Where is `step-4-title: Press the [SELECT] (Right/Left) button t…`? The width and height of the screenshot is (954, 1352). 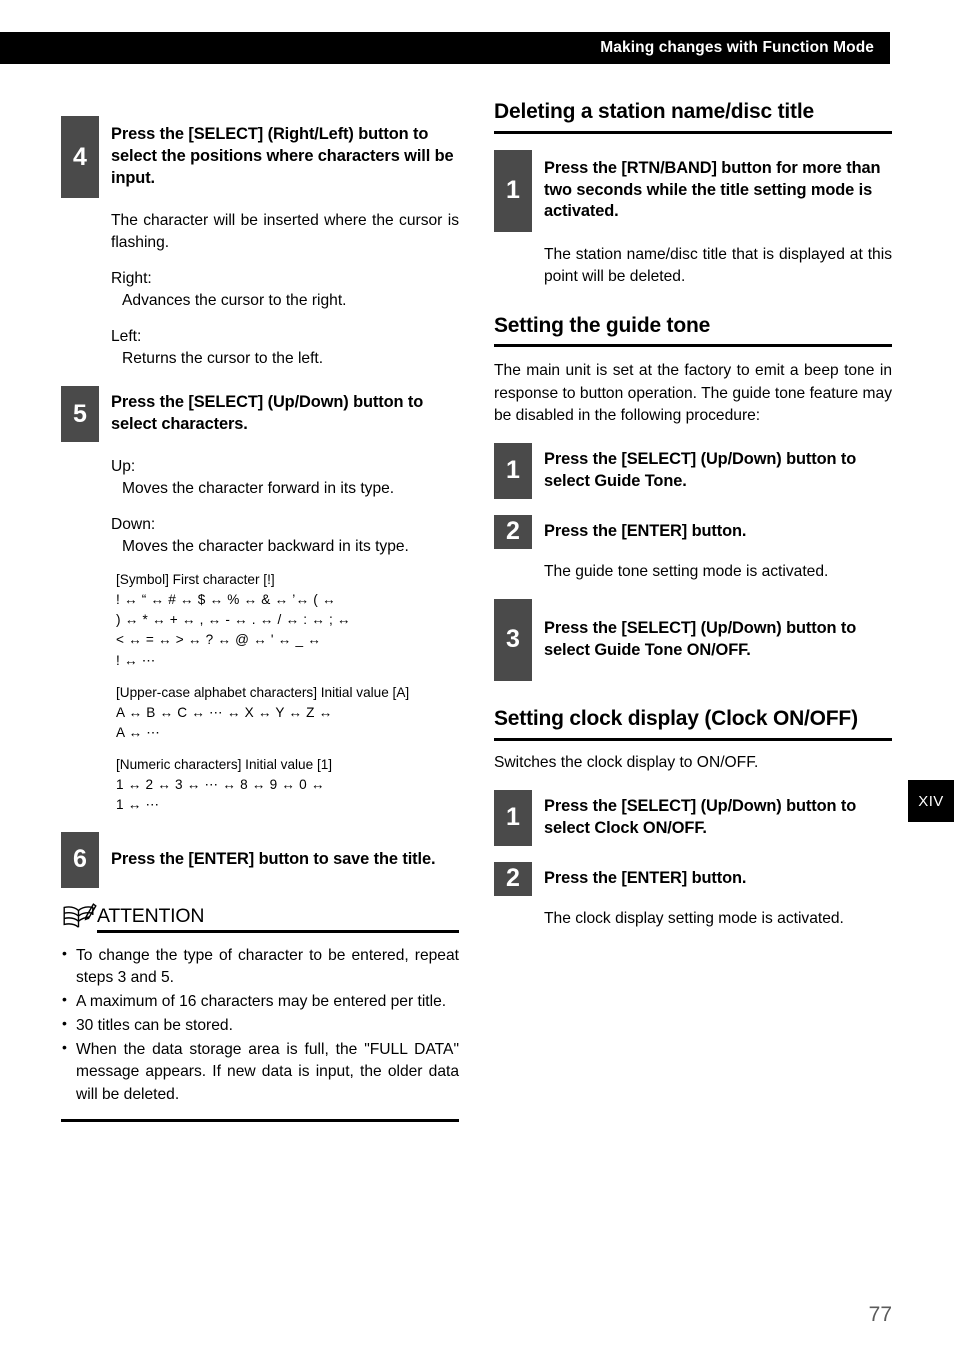 step-4-title: Press the [SELECT] (Right/Left) button t… is located at coordinates (282, 156).